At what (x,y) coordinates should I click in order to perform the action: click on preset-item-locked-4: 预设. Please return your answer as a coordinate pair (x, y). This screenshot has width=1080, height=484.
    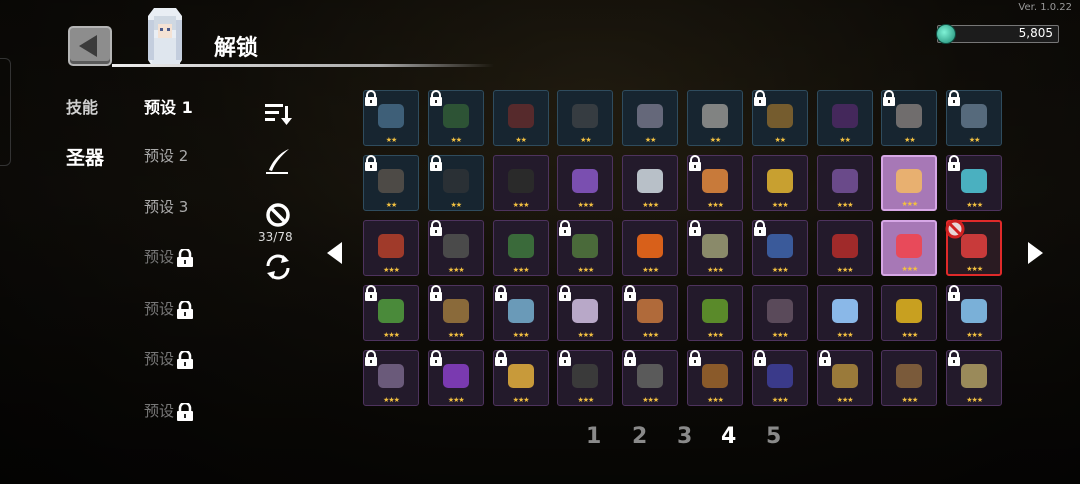
    Looking at the image, I should click on (169, 256).